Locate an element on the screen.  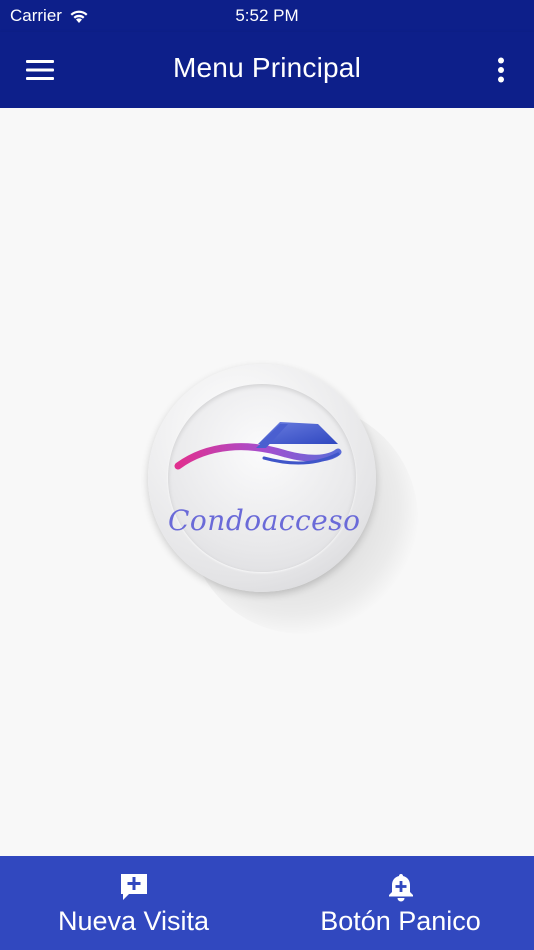
logo-wordmark: Condoacceso is located at coordinates (264, 520).